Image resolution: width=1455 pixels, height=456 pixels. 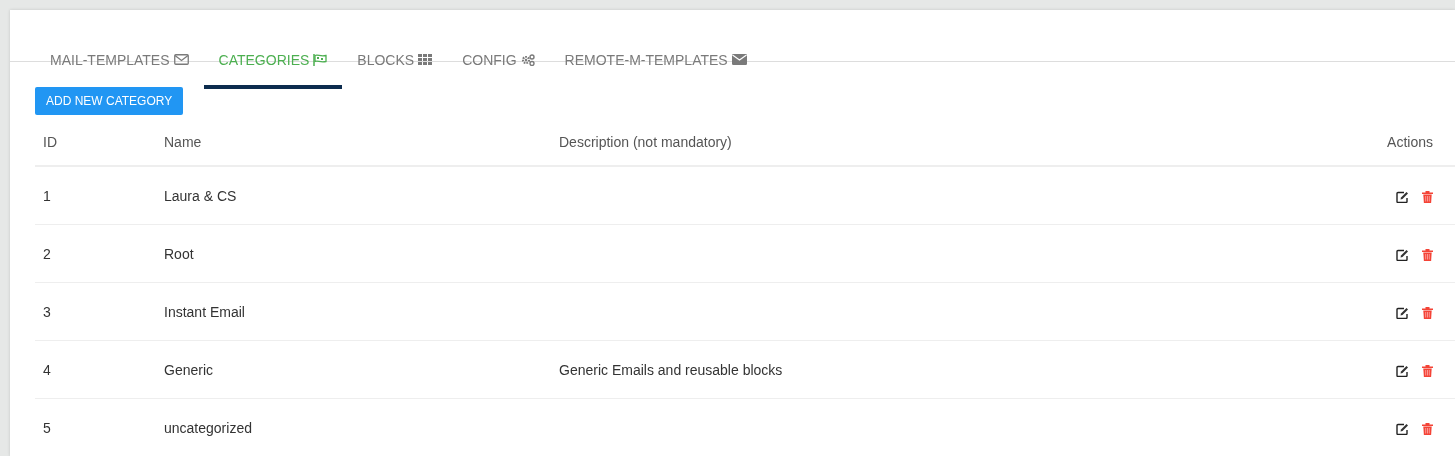 I want to click on tab: BLOCKS, so click(x=395, y=63).